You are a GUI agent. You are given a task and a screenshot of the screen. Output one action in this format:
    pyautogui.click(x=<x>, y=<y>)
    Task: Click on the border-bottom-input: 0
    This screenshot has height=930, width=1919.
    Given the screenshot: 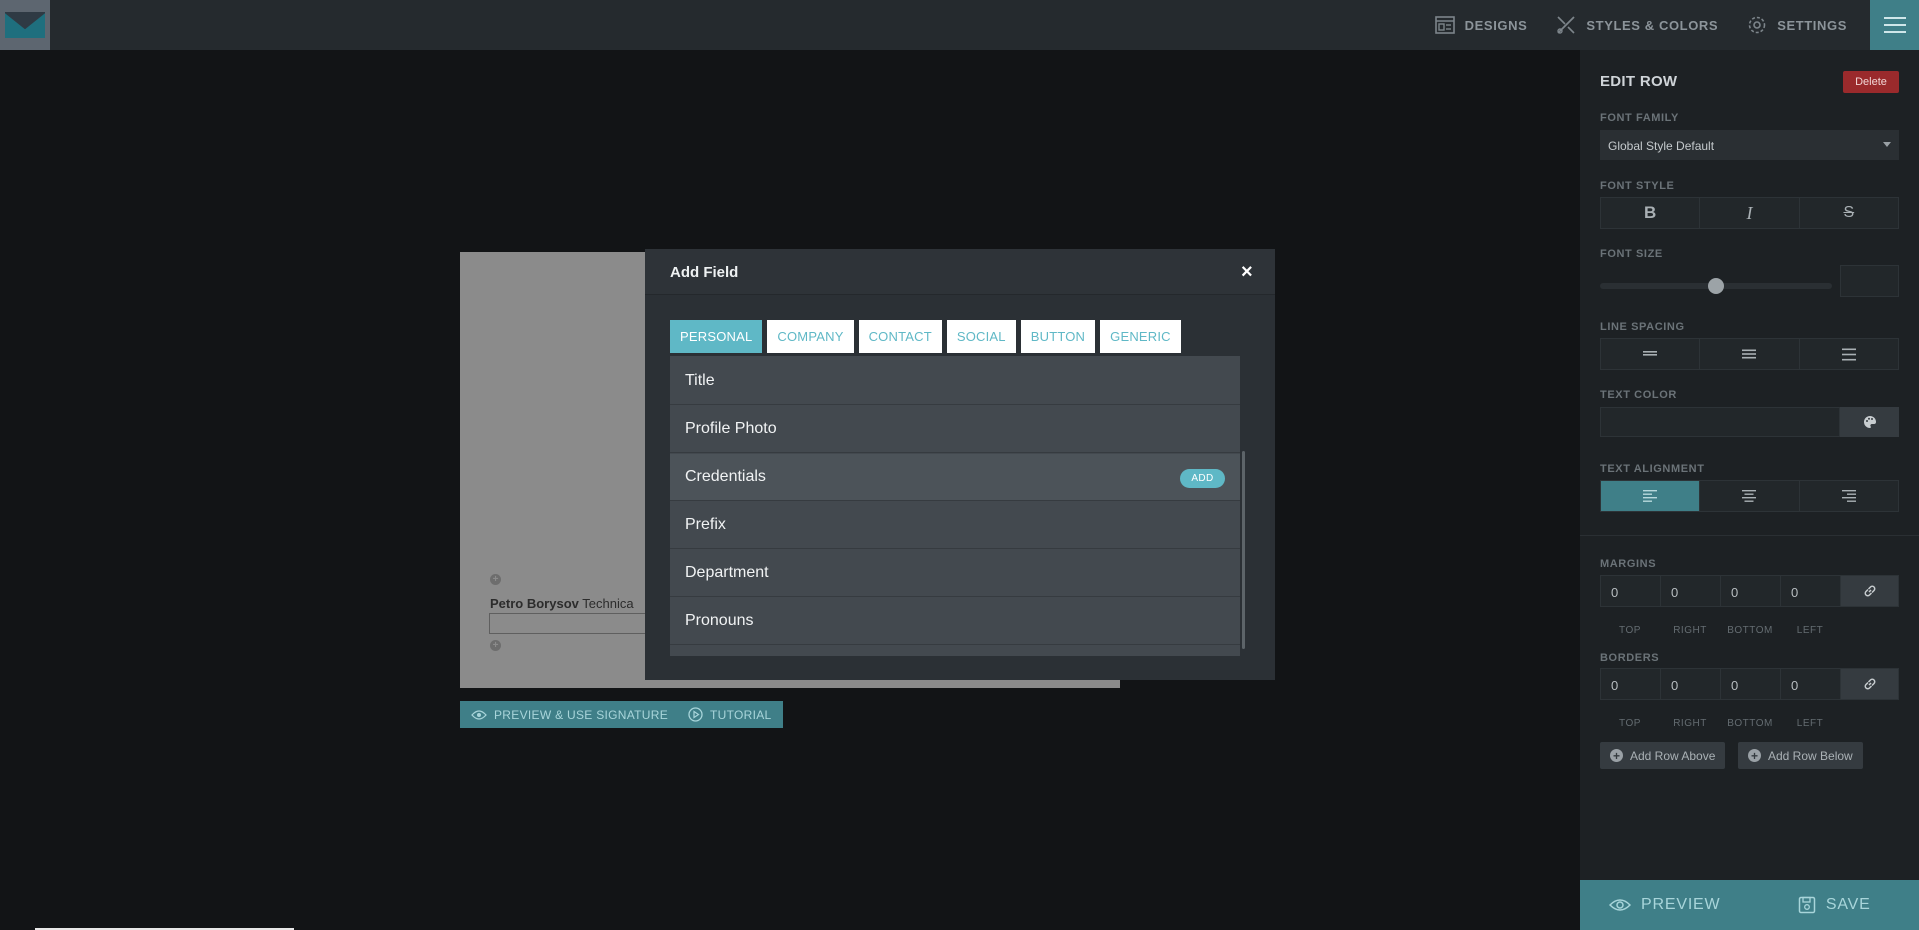 What is the action you would take?
    pyautogui.click(x=1750, y=684)
    